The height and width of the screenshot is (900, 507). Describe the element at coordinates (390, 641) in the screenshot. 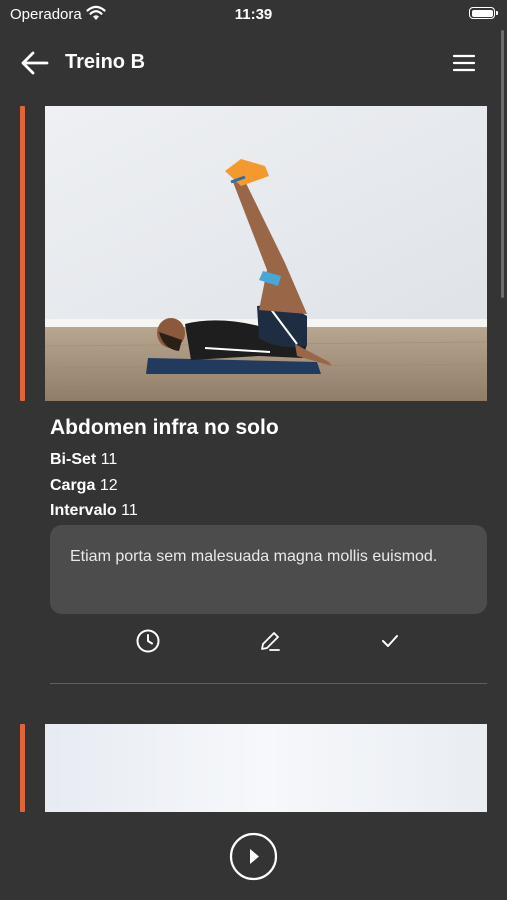

I see `check-icon` at that location.